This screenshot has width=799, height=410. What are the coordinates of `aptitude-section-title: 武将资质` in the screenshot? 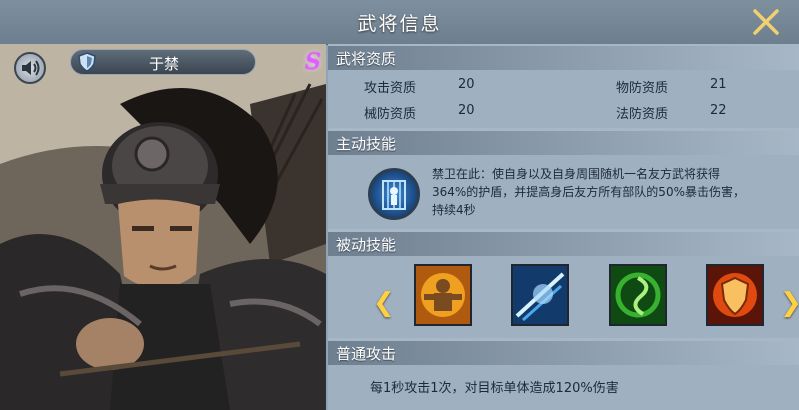 It's located at (366, 59).